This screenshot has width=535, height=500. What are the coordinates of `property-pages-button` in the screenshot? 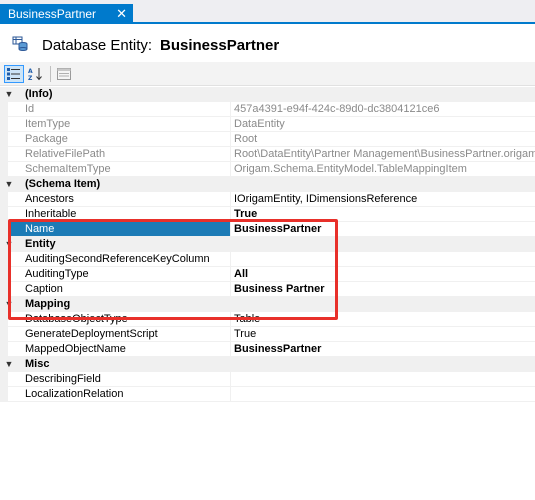 It's located at (64, 74).